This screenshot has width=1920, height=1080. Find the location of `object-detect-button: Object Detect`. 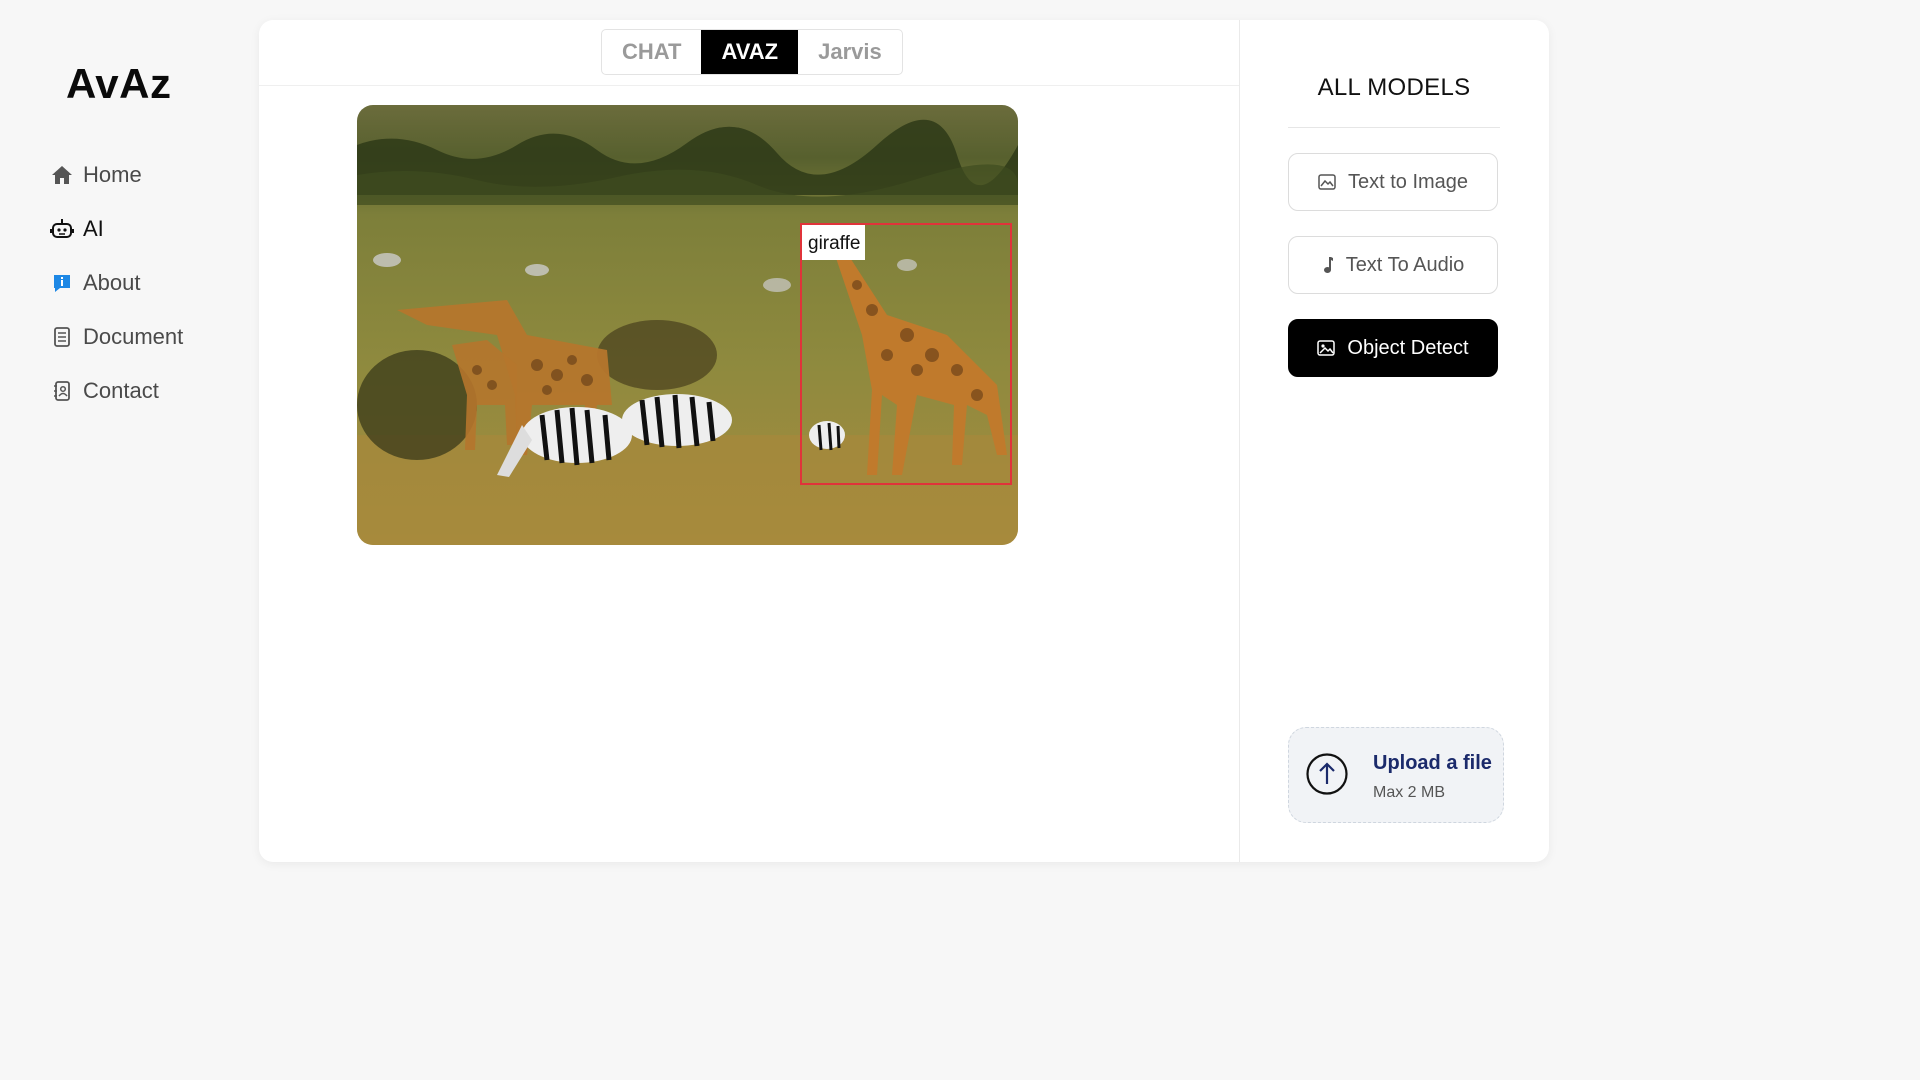

object-detect-button: Object Detect is located at coordinates (1393, 348).